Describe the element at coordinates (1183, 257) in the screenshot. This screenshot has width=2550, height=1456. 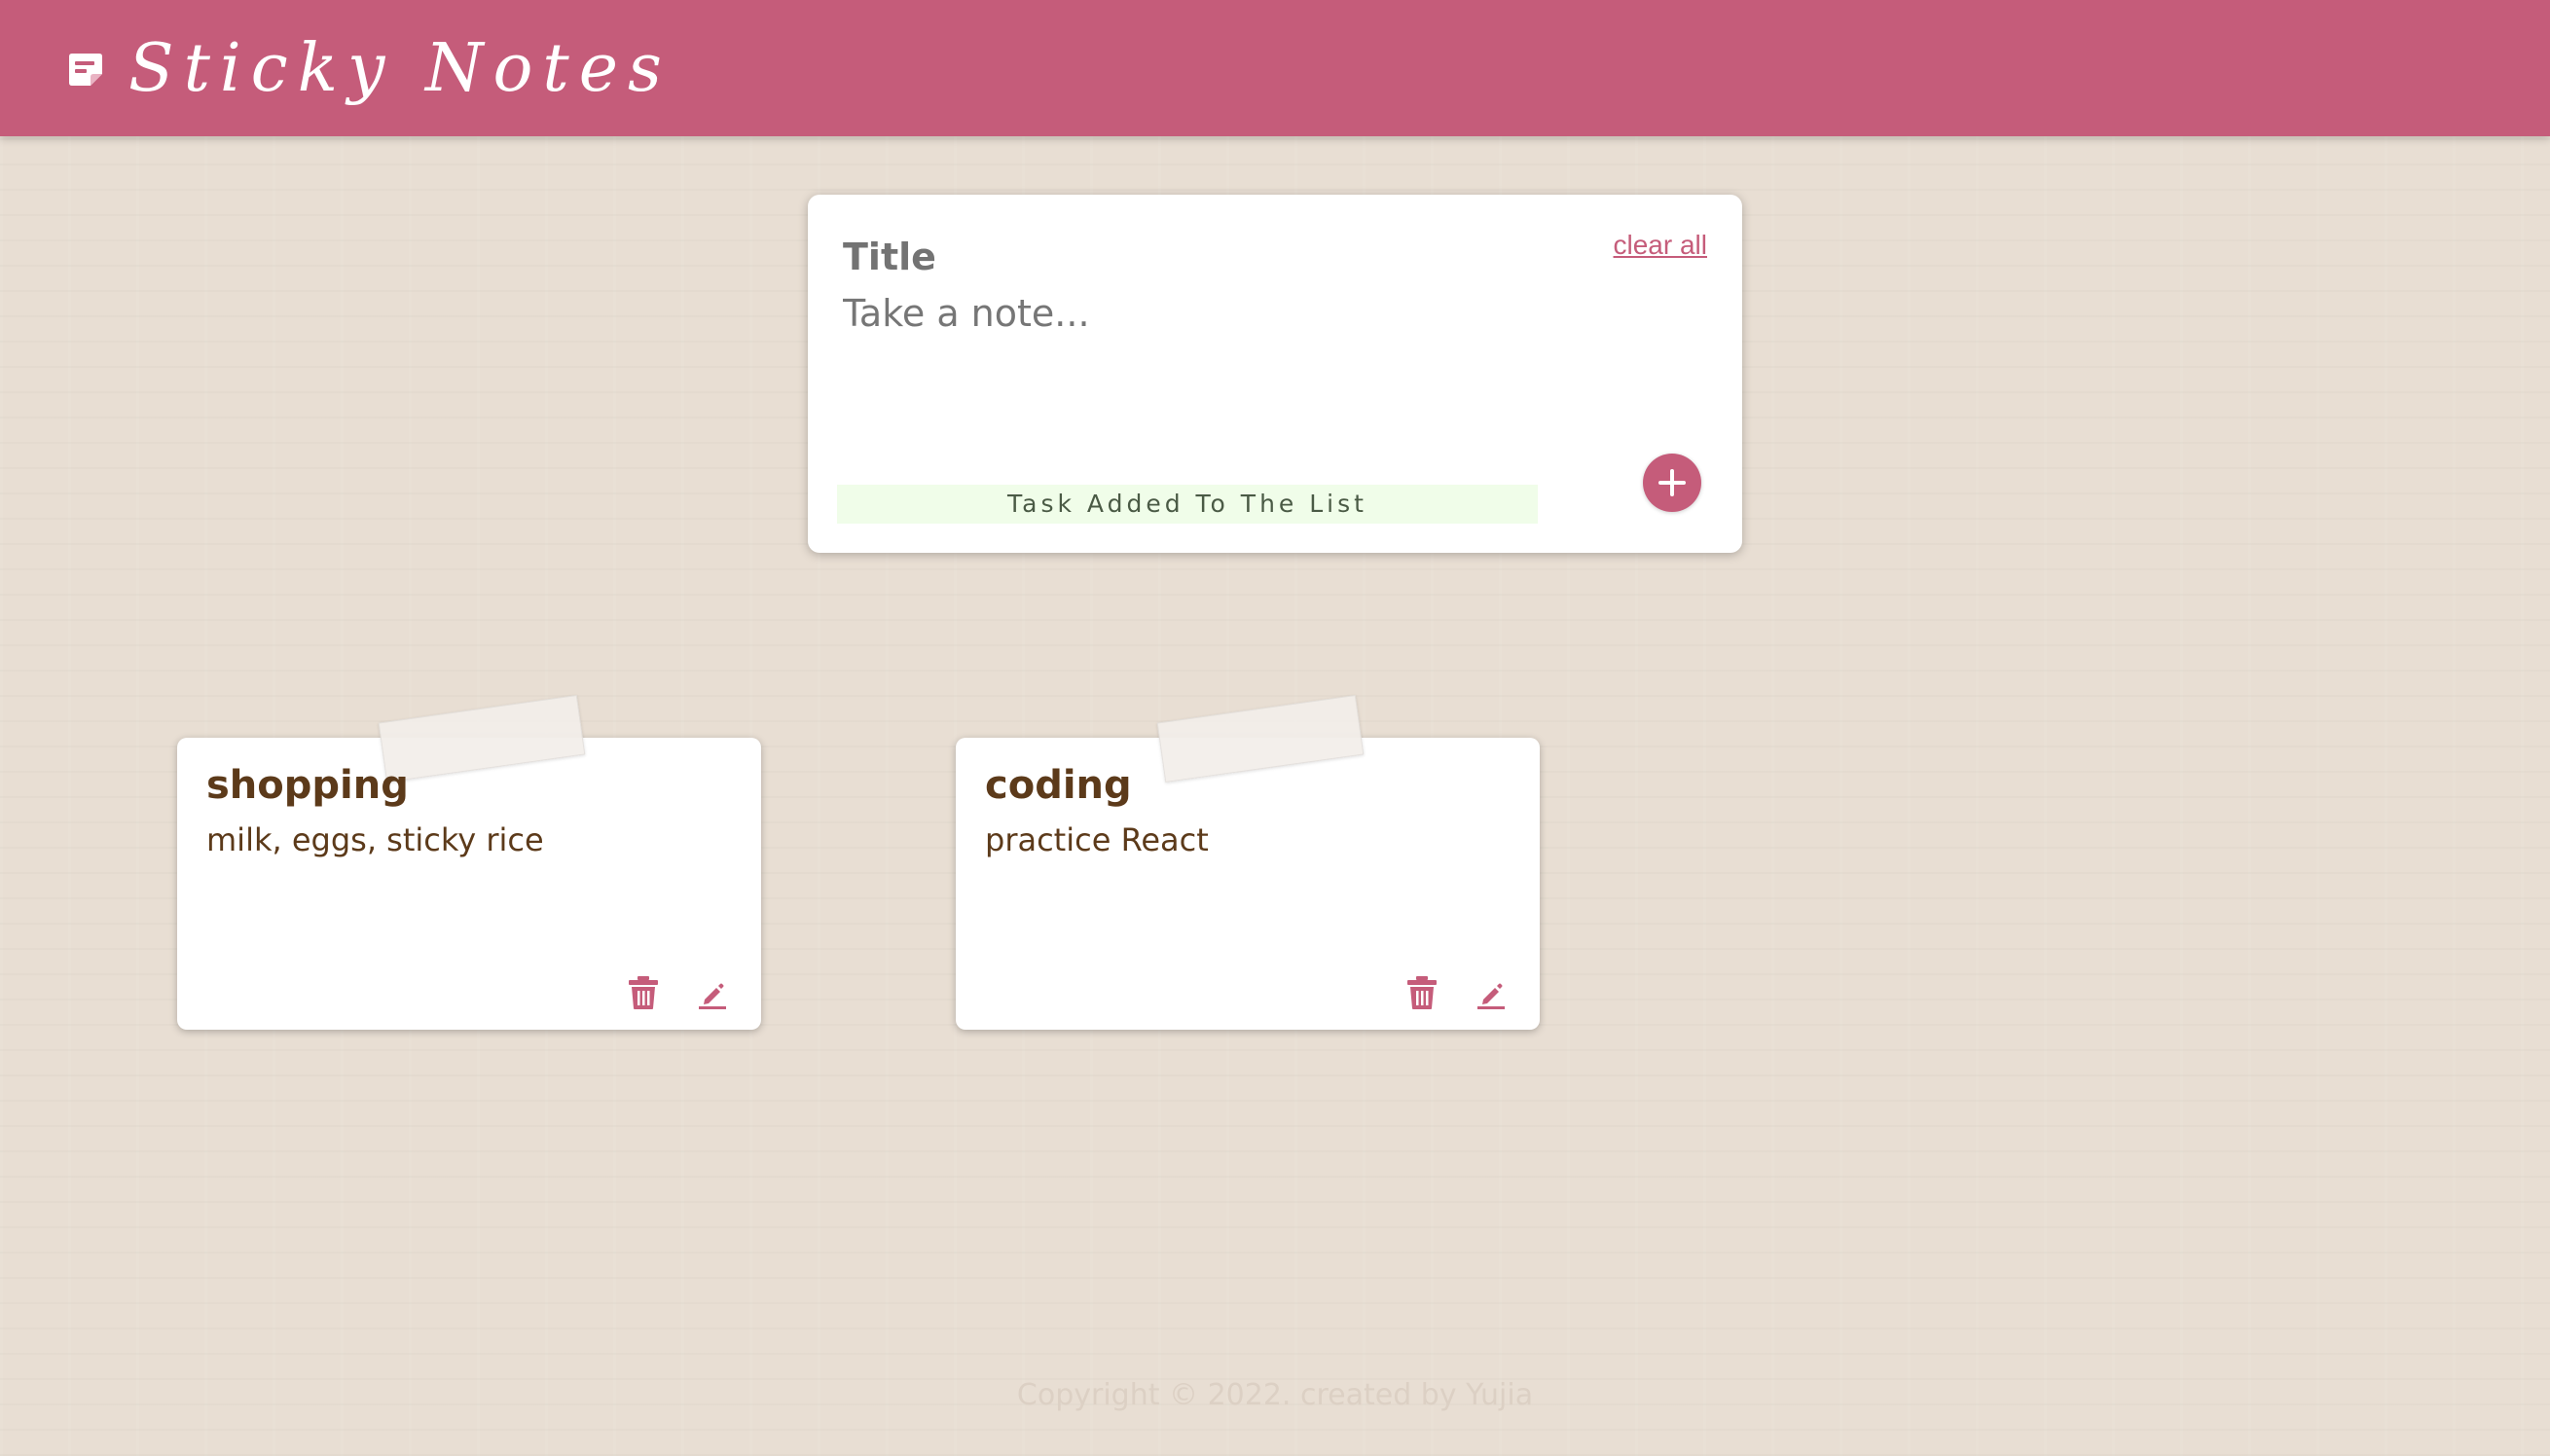
I see `note-title-input` at that location.